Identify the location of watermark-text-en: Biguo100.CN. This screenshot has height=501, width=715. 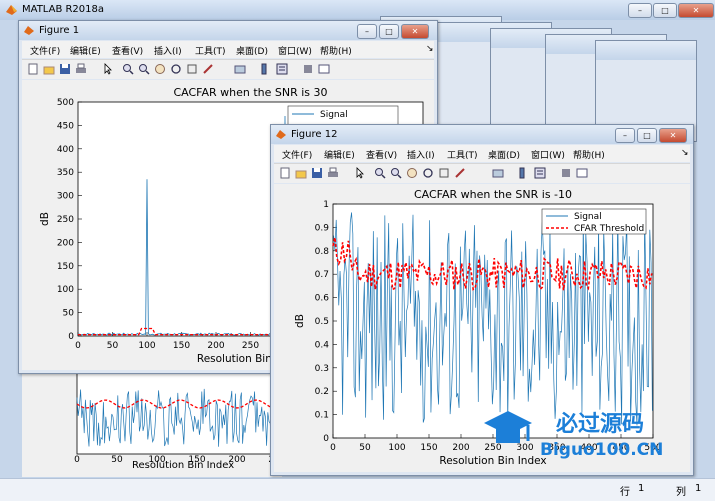
(601, 450).